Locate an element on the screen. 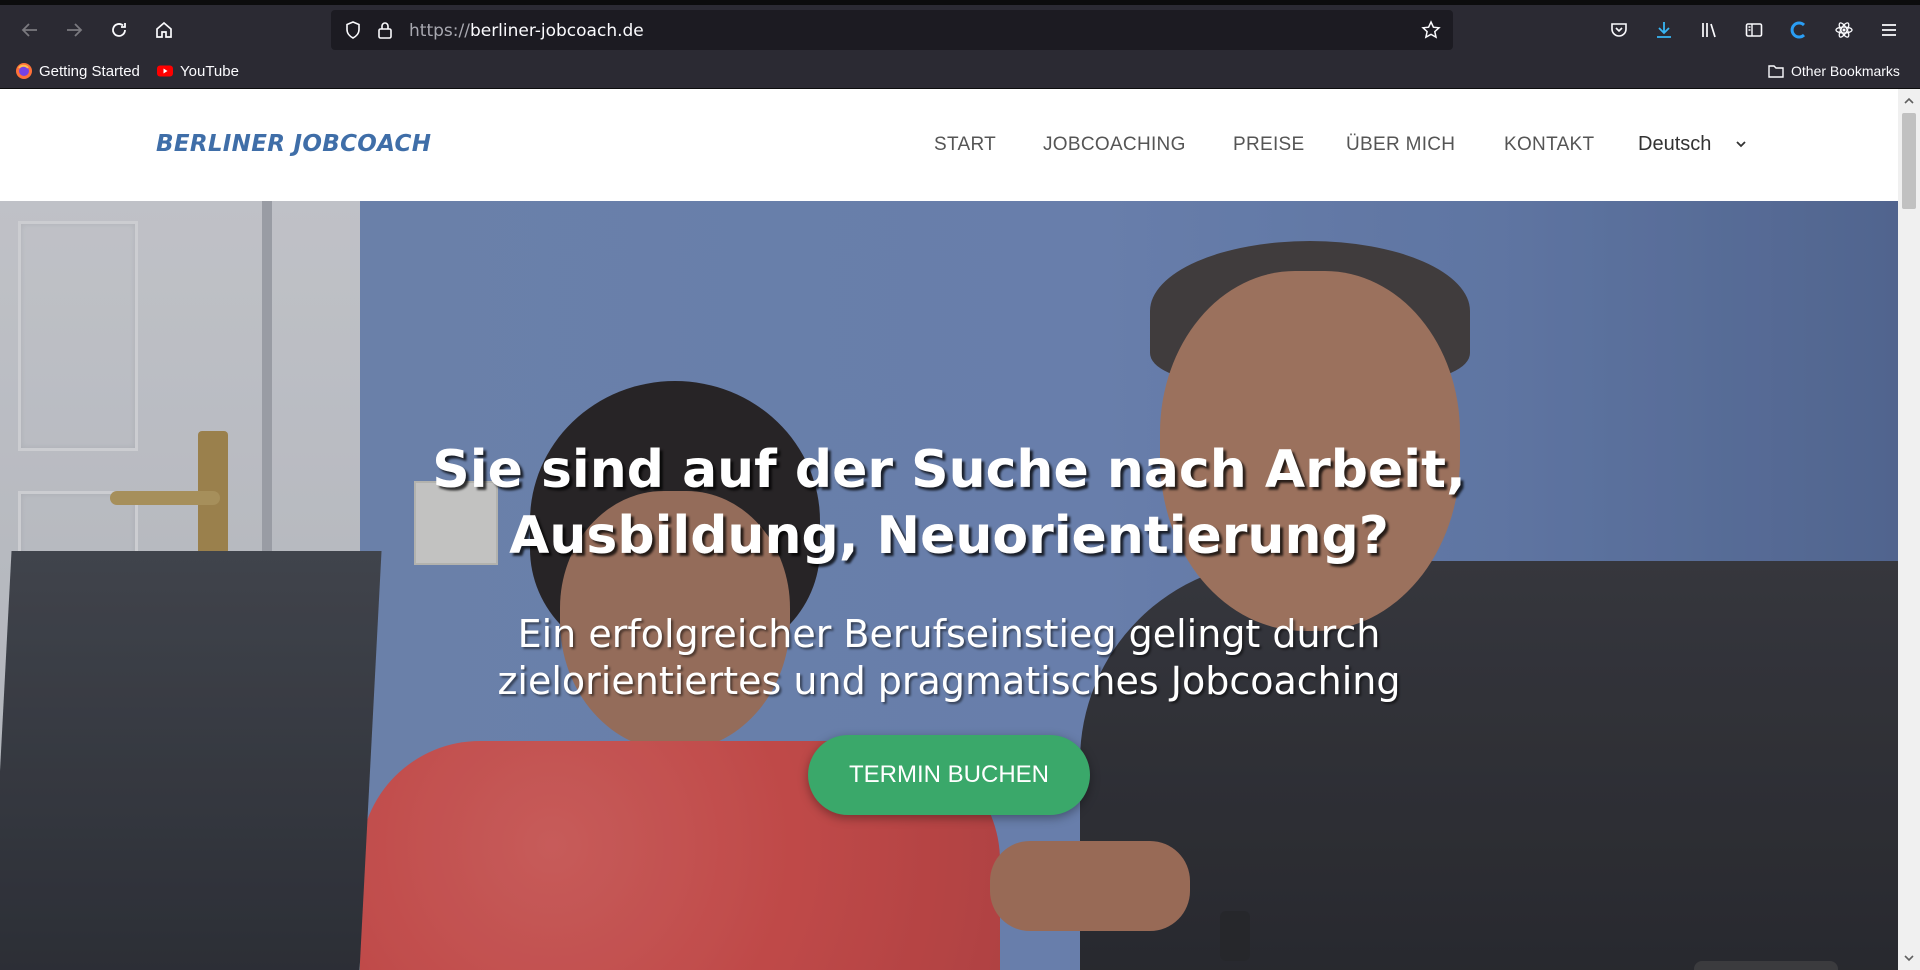 This screenshot has width=1920, height=970. bookmark-youtube: YouTube is located at coordinates (197, 71).